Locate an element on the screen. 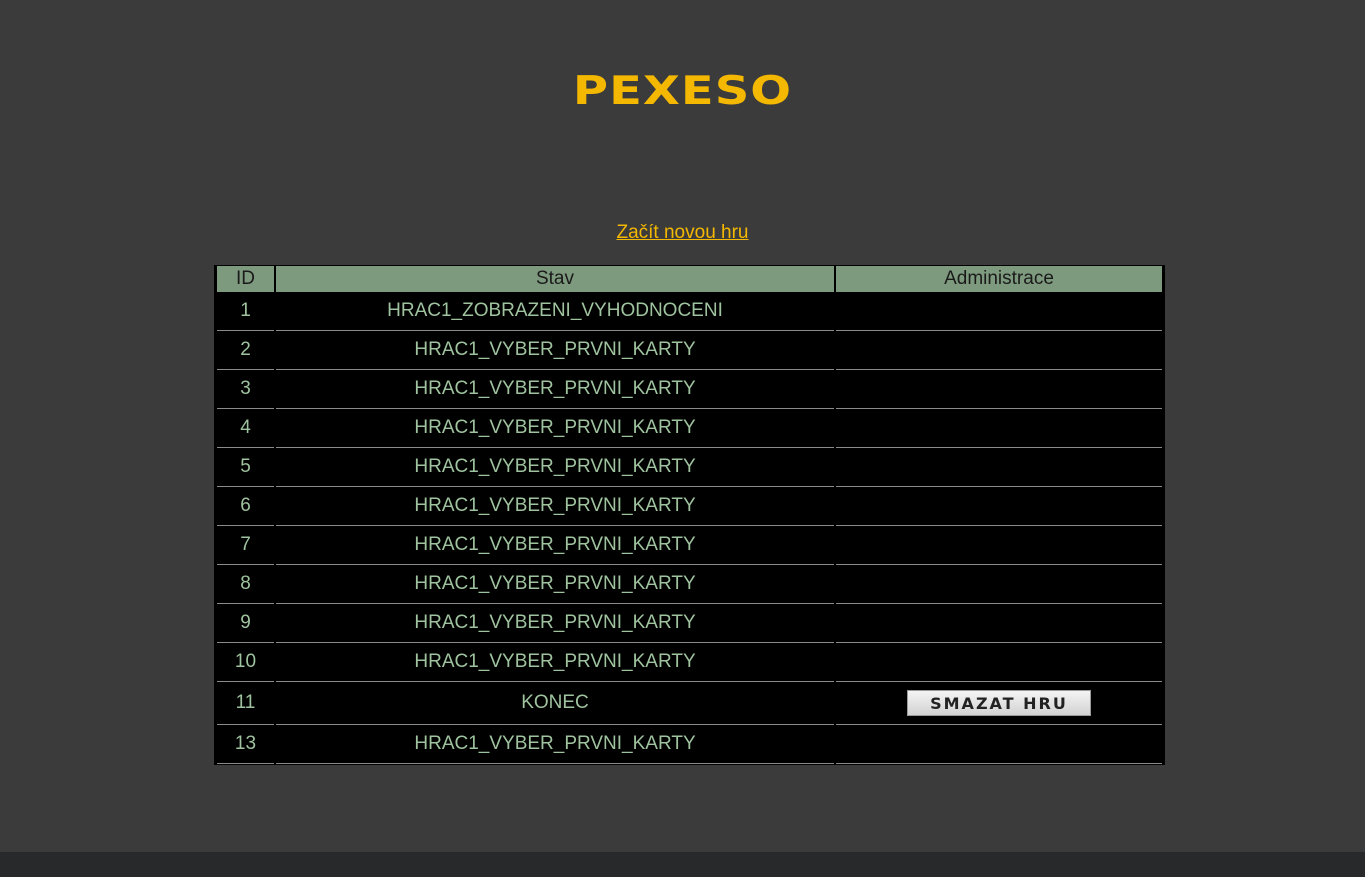 The height and width of the screenshot is (877, 1365). cell-id: 13 is located at coordinates (245, 744).